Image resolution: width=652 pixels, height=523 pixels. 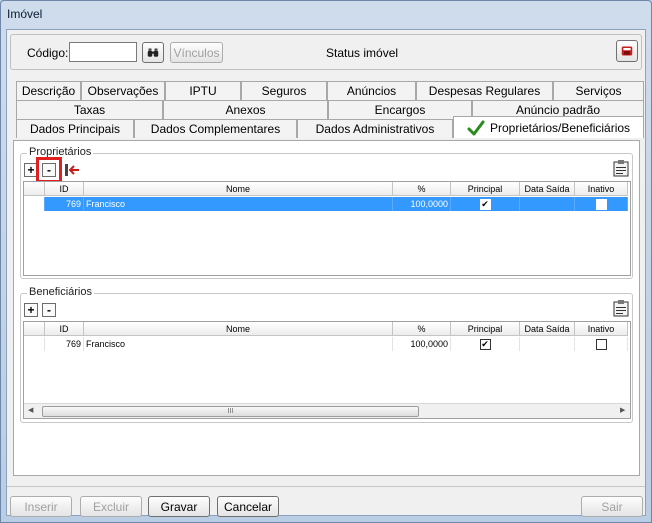 I want to click on cancelar-button: Cancelar, so click(x=248, y=506).